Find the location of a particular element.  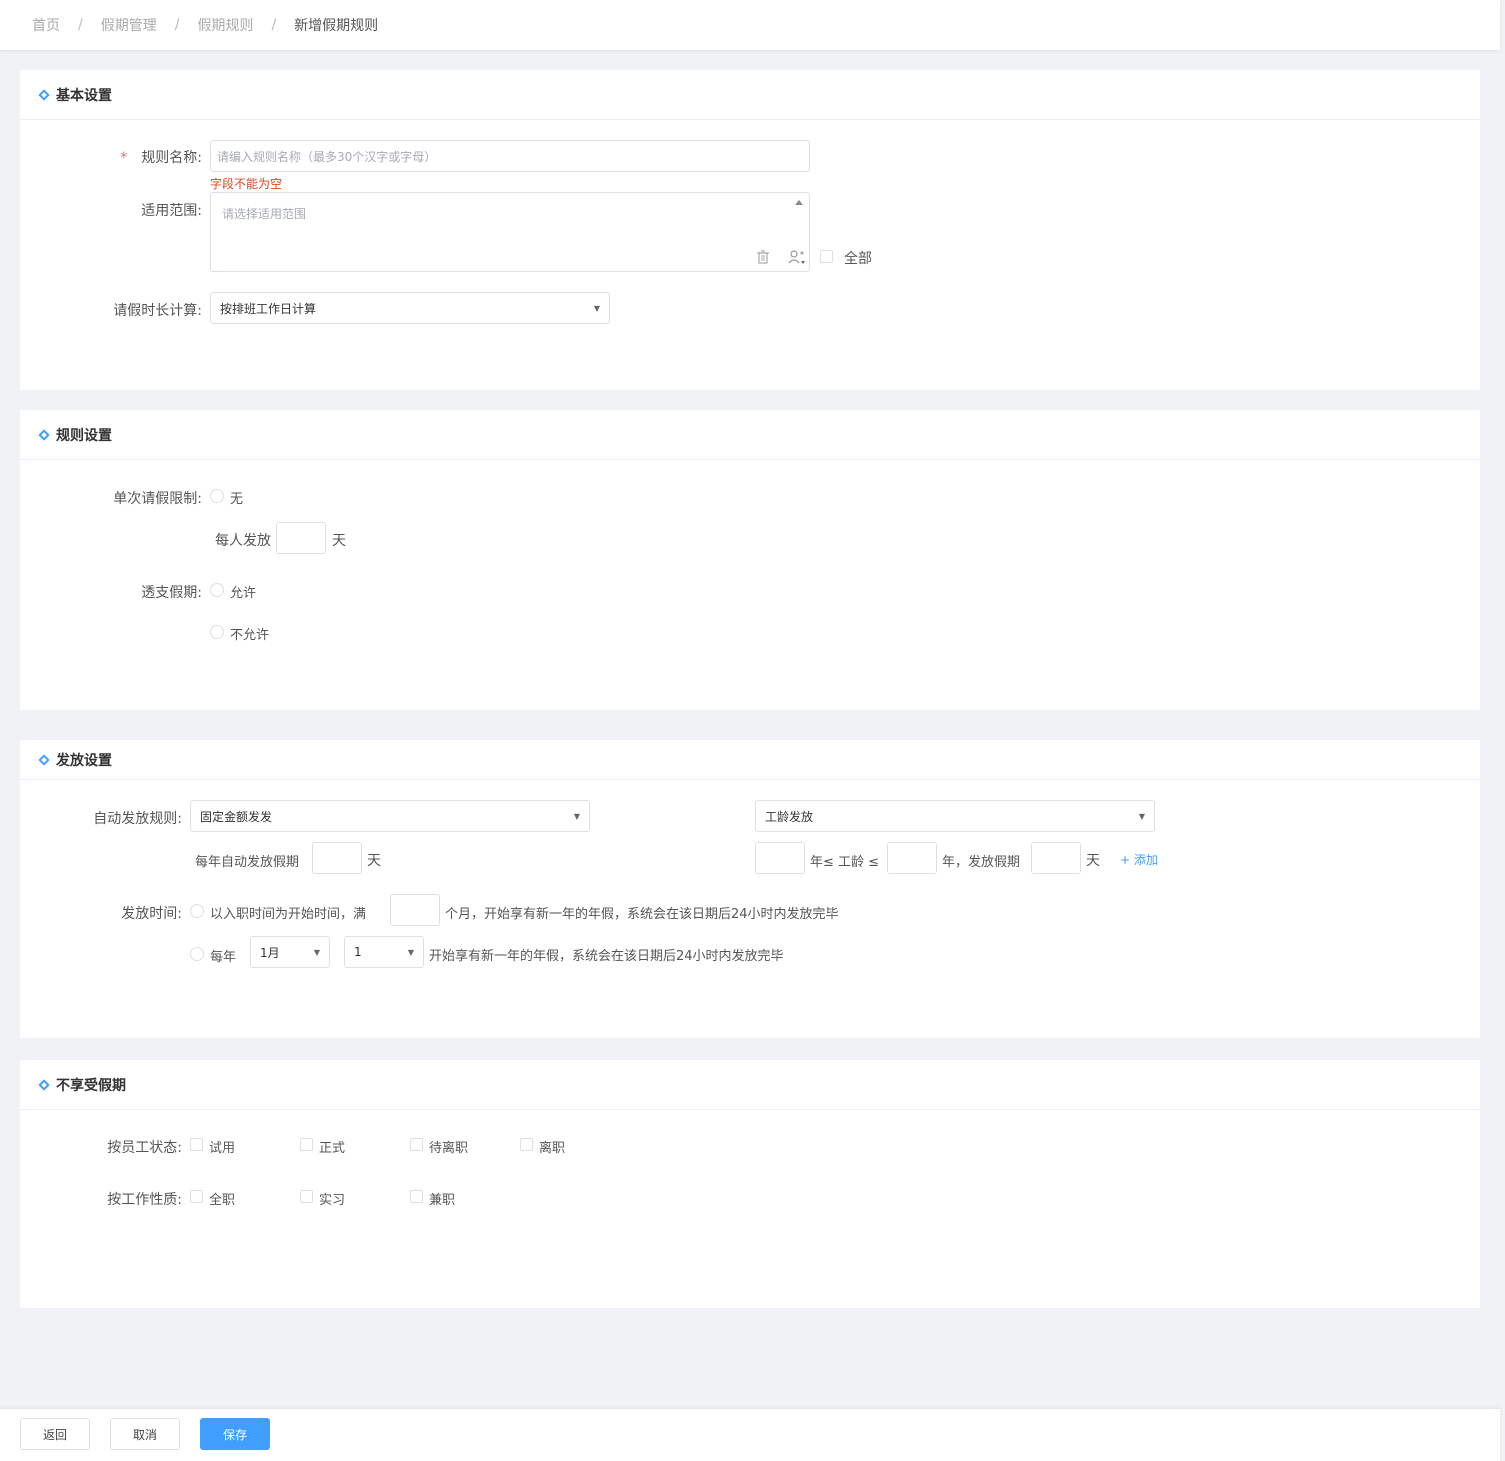

grant-settings-title: 发放设置 is located at coordinates (84, 760).